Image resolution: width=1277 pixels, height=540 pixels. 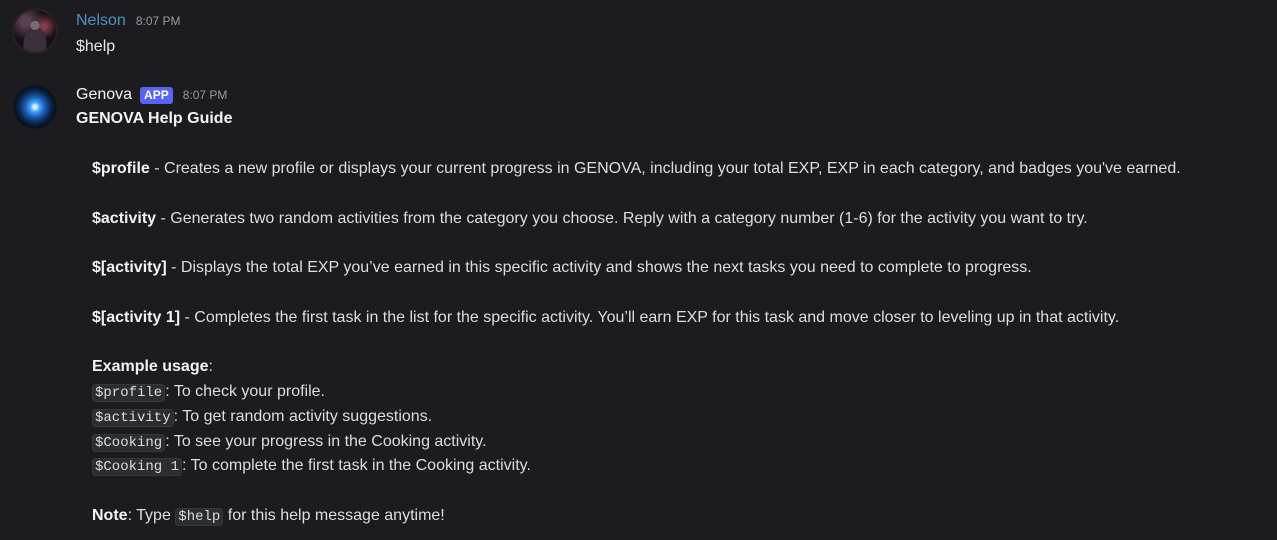 I want to click on note-label: Note, so click(x=110, y=515).